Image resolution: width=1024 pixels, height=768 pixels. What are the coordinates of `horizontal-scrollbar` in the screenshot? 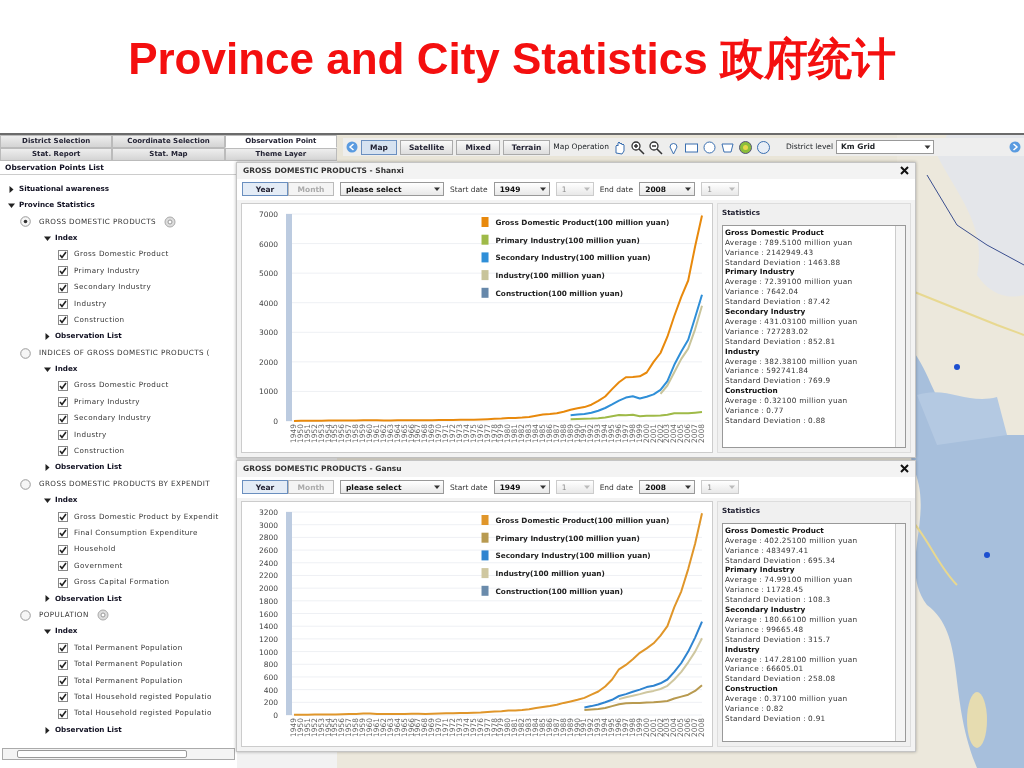 It's located at (118, 754).